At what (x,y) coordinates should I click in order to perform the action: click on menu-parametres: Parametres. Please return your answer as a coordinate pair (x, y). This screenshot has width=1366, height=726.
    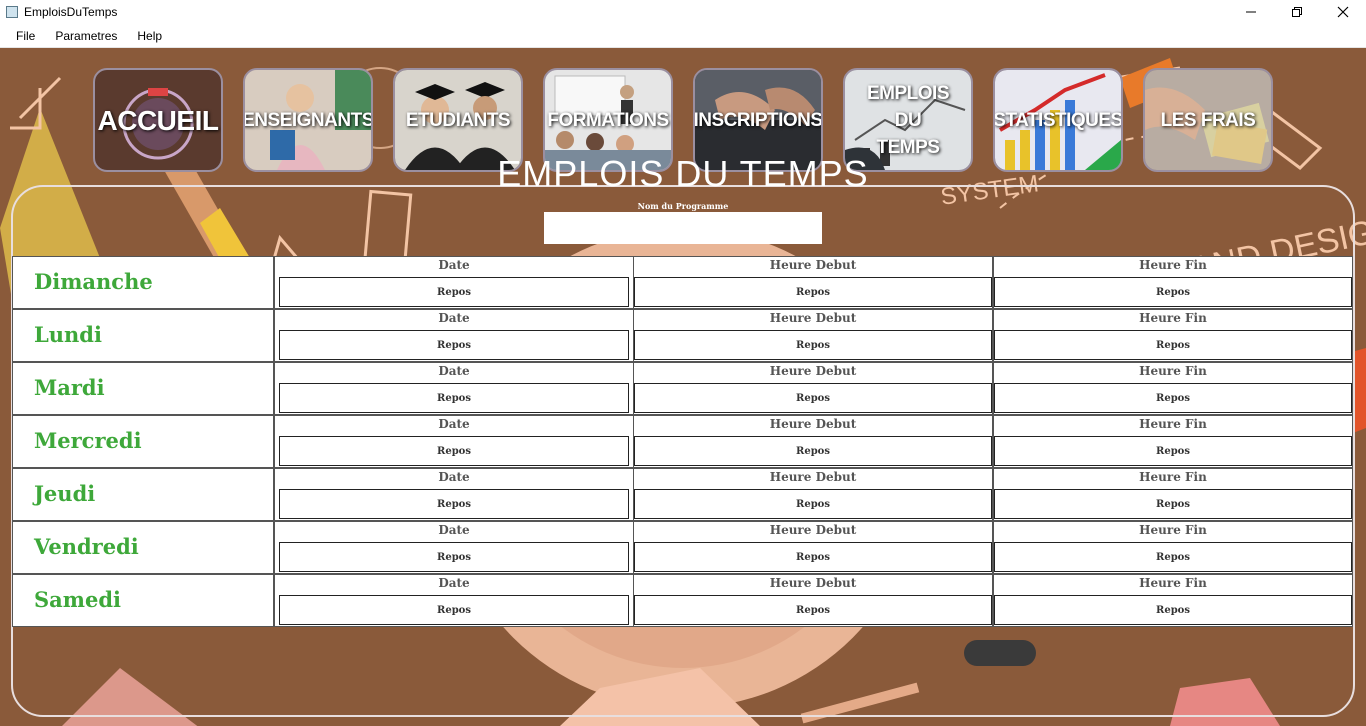
    Looking at the image, I should click on (86, 36).